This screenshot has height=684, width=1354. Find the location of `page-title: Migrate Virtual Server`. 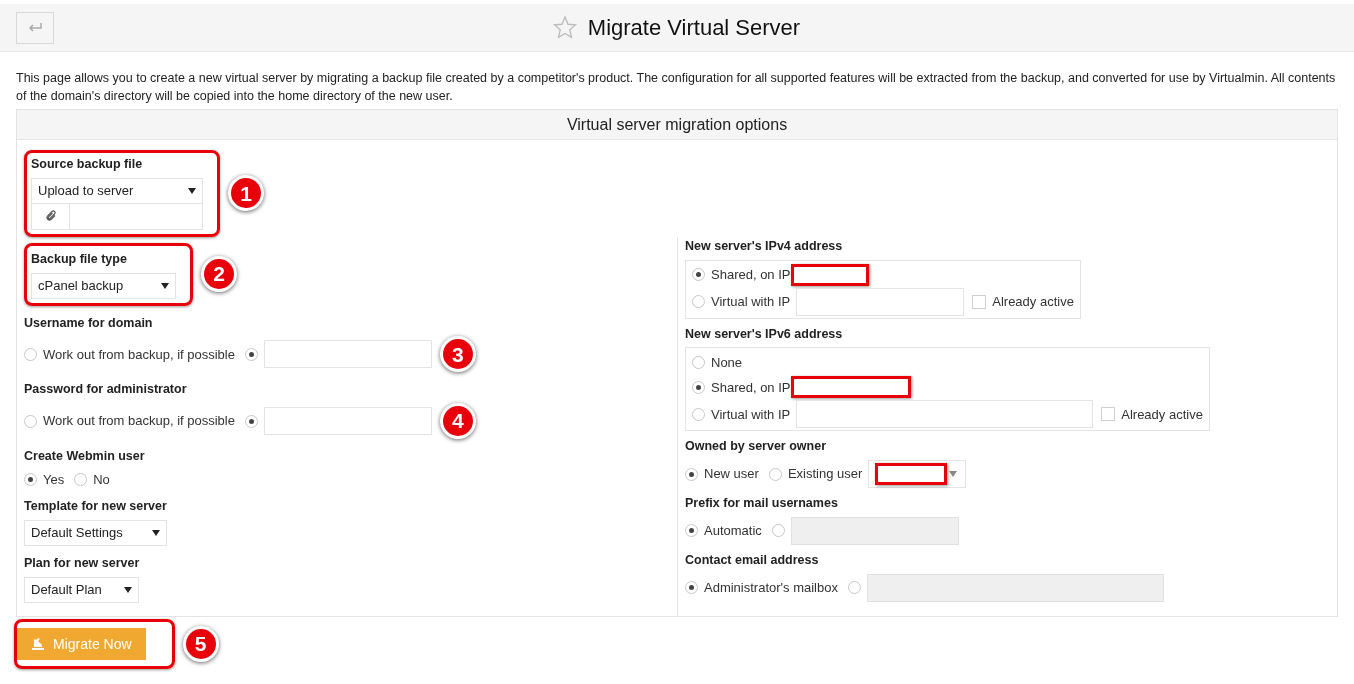

page-title: Migrate Virtual Server is located at coordinates (694, 28).